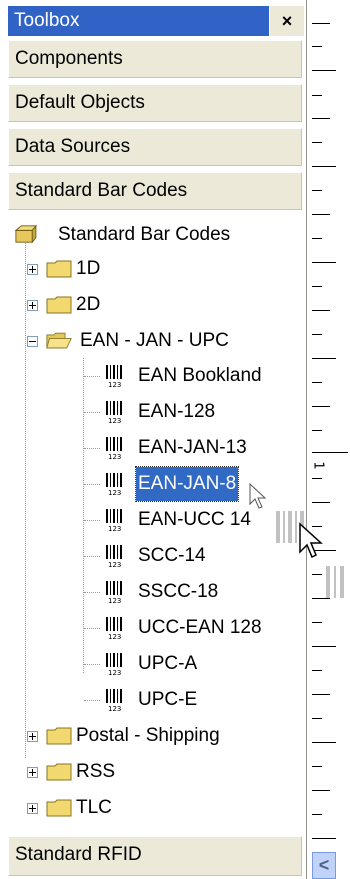 The image size is (350, 879). What do you see at coordinates (148, 735) in the screenshot?
I see `tree-folder-label: Postal - Shipping` at bounding box center [148, 735].